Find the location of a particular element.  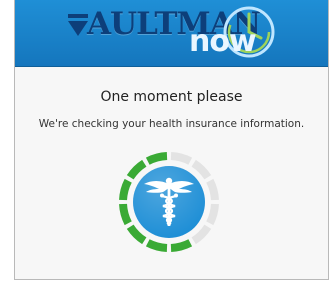

aultman-now-logo: AULTMAN now is located at coordinates (172, 33).